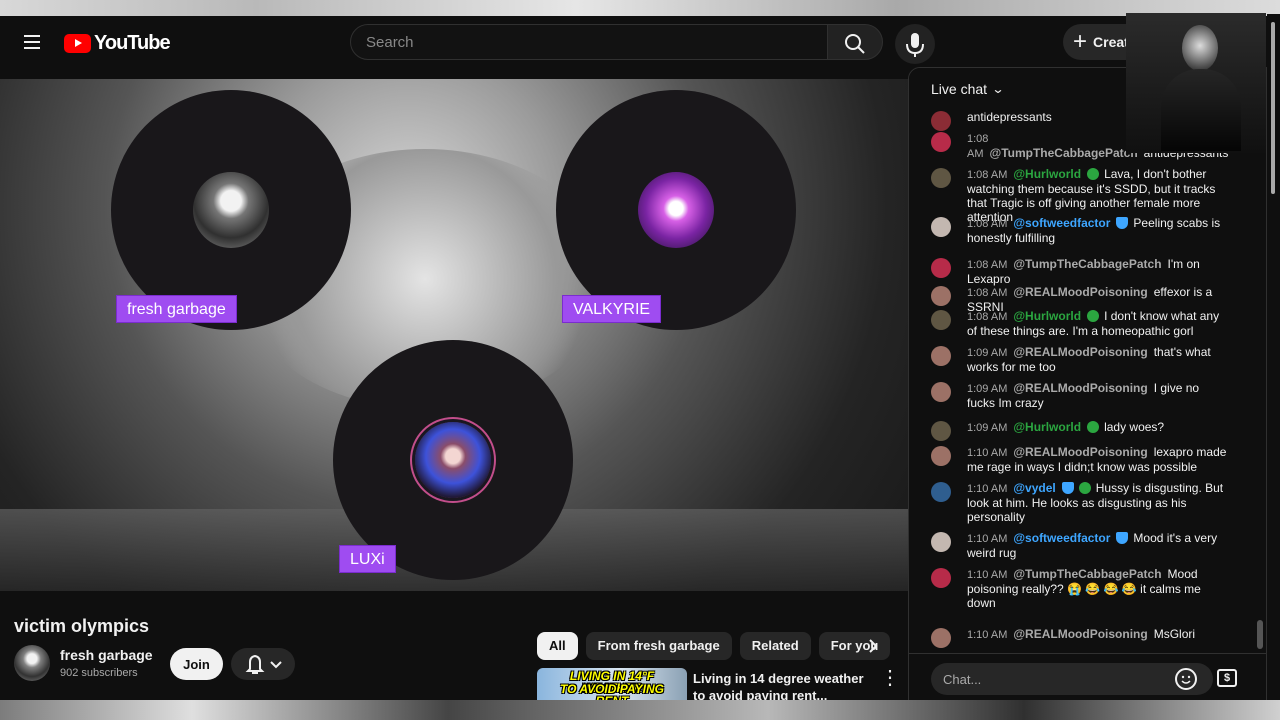  I want to click on message-author: @vydel, so click(1034, 488).